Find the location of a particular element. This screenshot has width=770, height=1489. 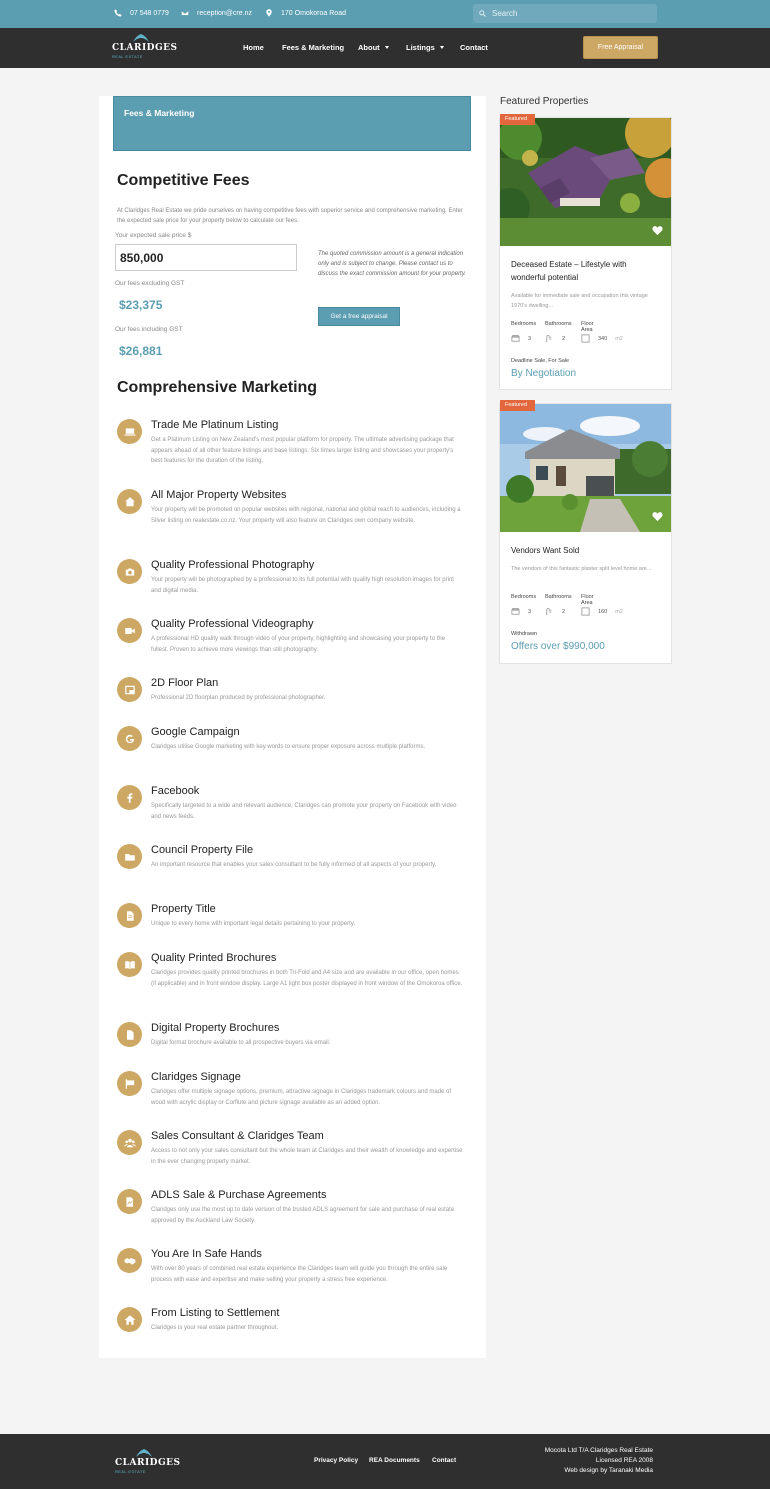

address-text: 170 Omokoroa Road is located at coordinates (313, 13).